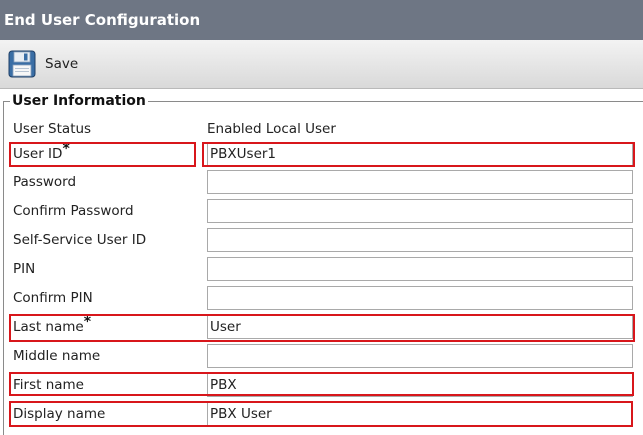 Image resolution: width=643 pixels, height=435 pixels. I want to click on confirm-password-row: Confirm Password, so click(321, 211).